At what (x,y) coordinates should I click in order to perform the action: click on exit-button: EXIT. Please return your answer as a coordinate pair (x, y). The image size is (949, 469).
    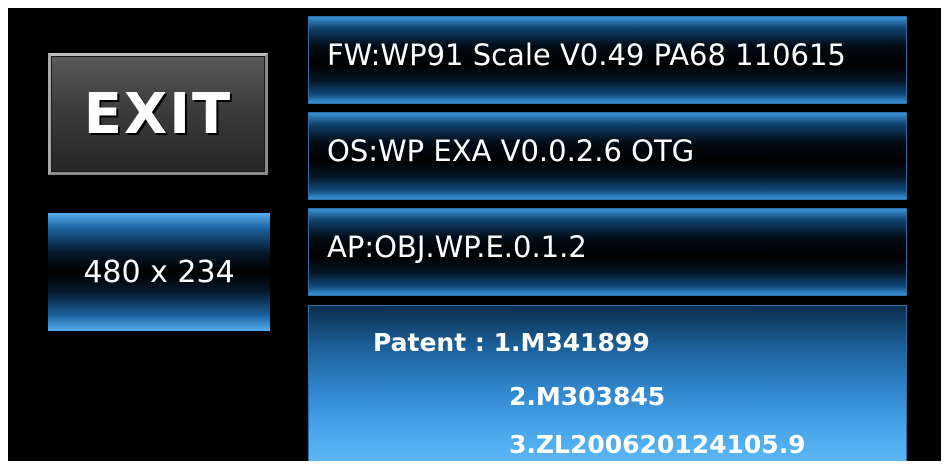
    Looking at the image, I should click on (158, 114).